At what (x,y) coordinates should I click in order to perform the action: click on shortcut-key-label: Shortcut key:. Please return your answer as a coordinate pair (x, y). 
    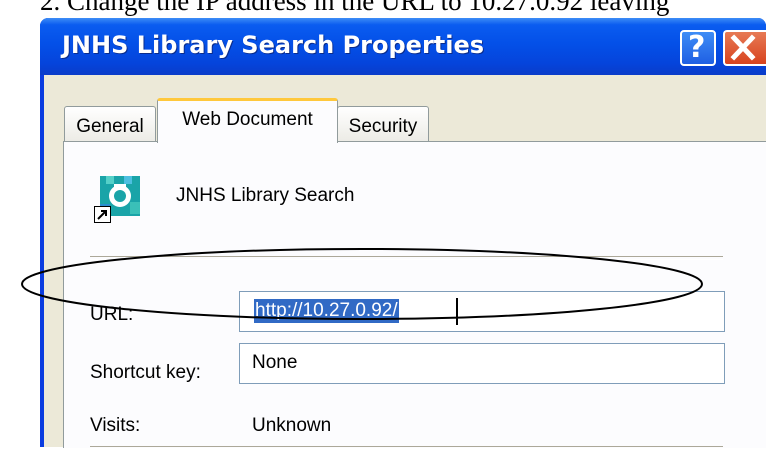
    Looking at the image, I should click on (145, 372).